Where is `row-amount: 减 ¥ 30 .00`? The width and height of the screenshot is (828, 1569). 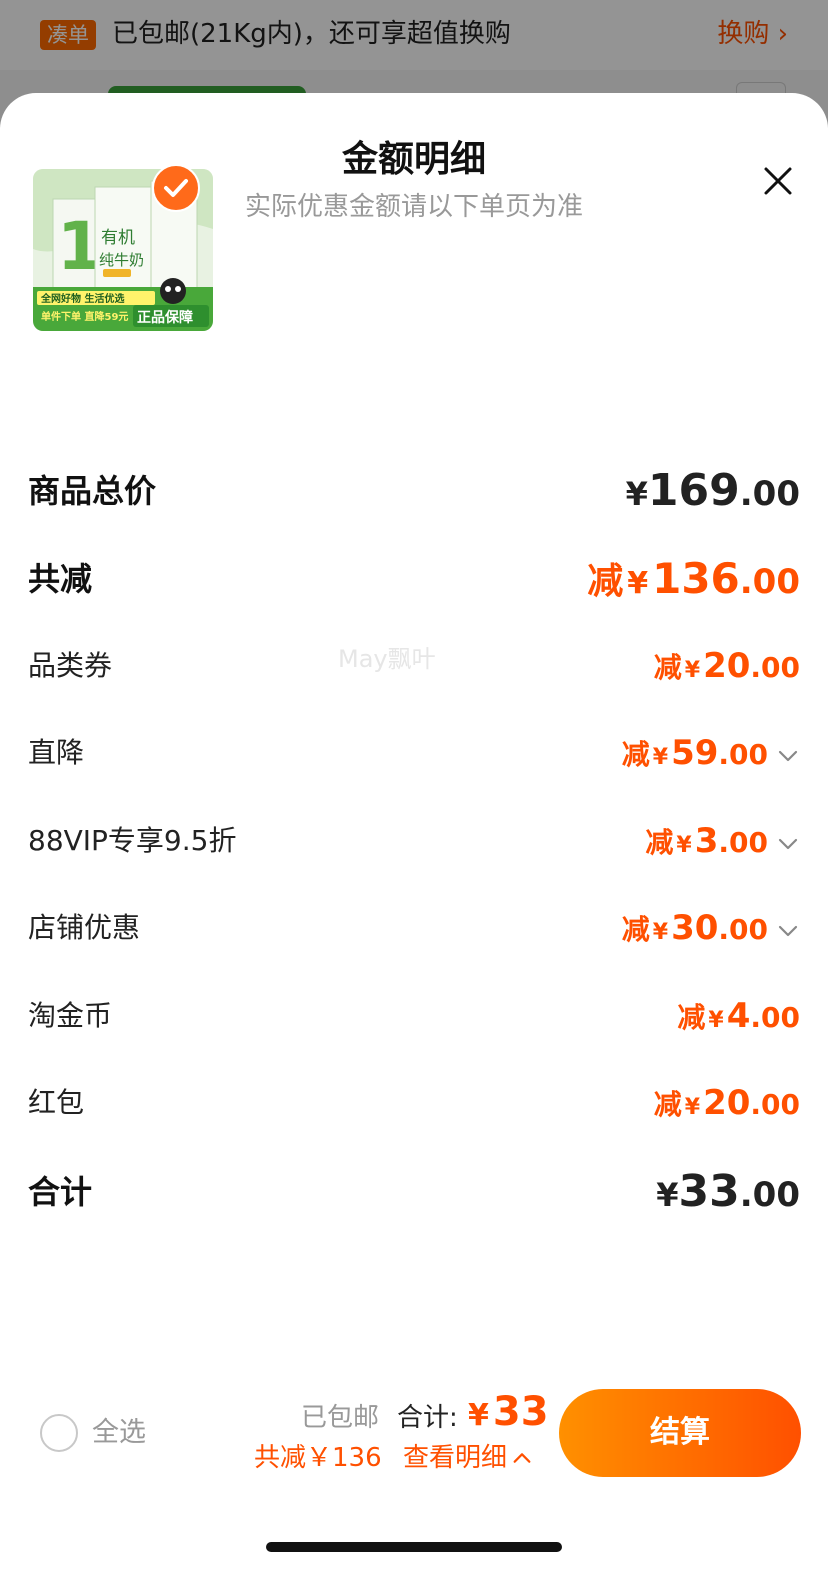 row-amount: 减 ¥ 30 .00 is located at coordinates (711, 930).